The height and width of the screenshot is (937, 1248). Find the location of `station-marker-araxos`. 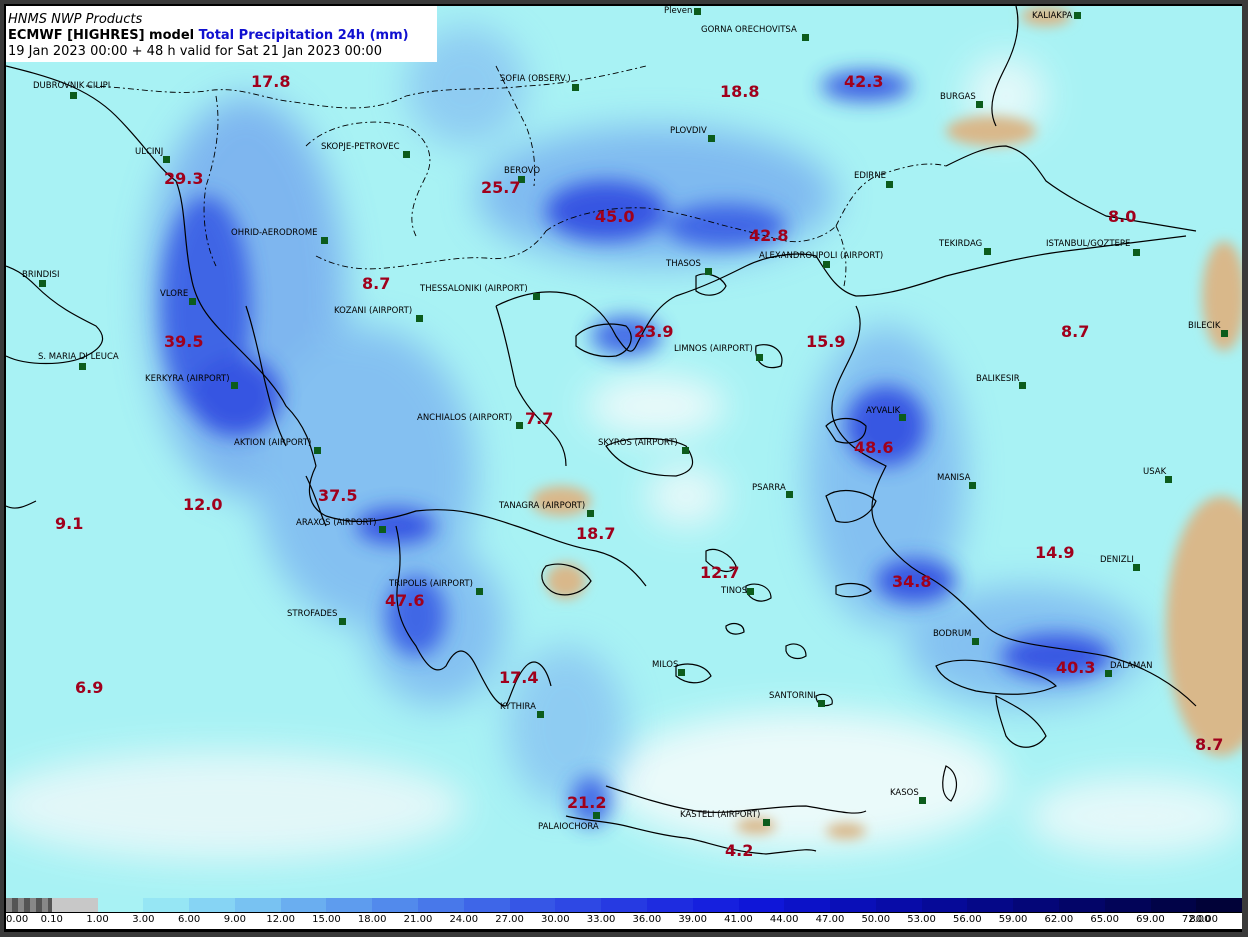

station-marker-araxos is located at coordinates (382, 529).